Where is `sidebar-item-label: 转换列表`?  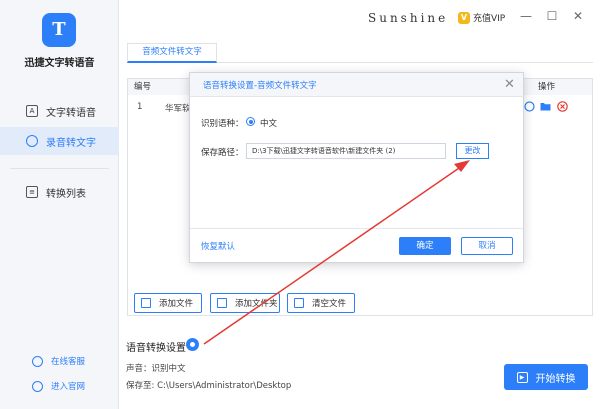
sidebar-item-label: 转换列表 is located at coordinates (66, 194).